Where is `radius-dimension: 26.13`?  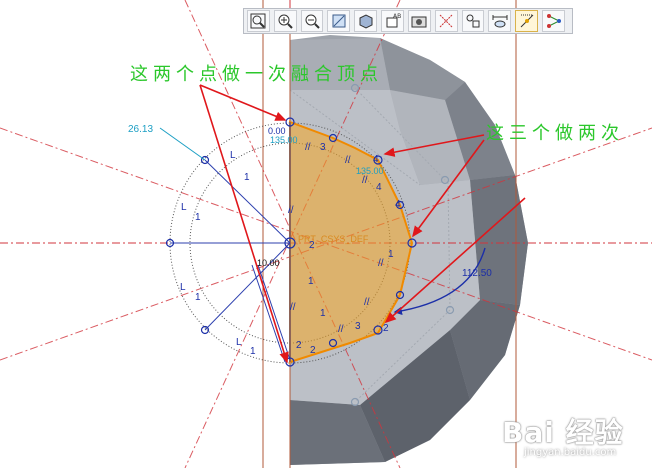
radius-dimension: 26.13 is located at coordinates (140, 129).